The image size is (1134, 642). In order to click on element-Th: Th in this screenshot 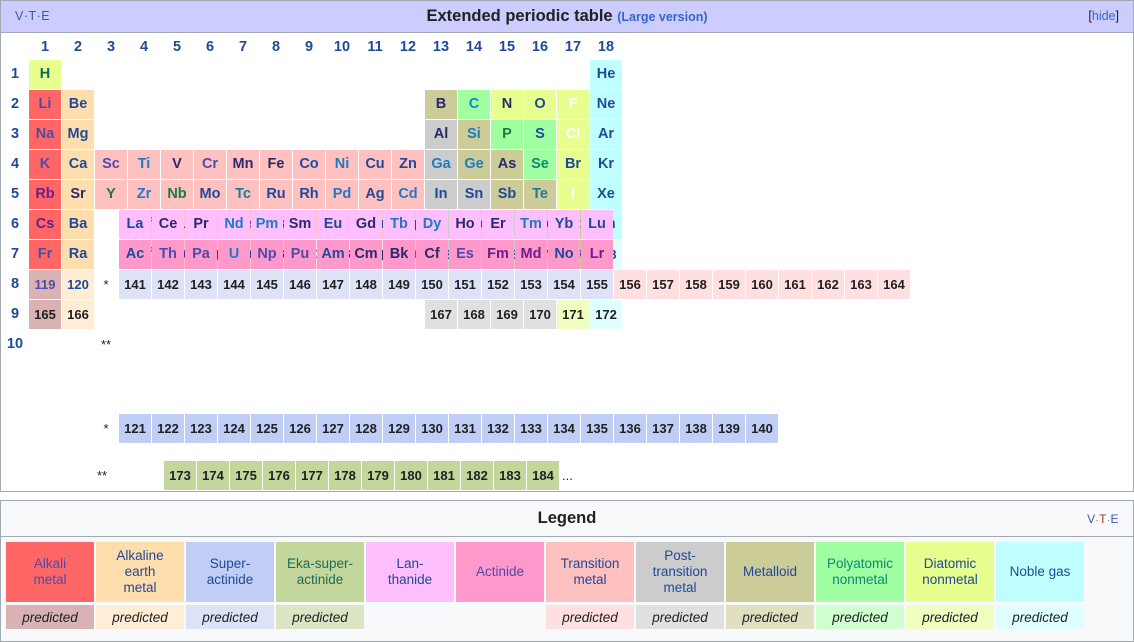, I will do `click(168, 254)`.